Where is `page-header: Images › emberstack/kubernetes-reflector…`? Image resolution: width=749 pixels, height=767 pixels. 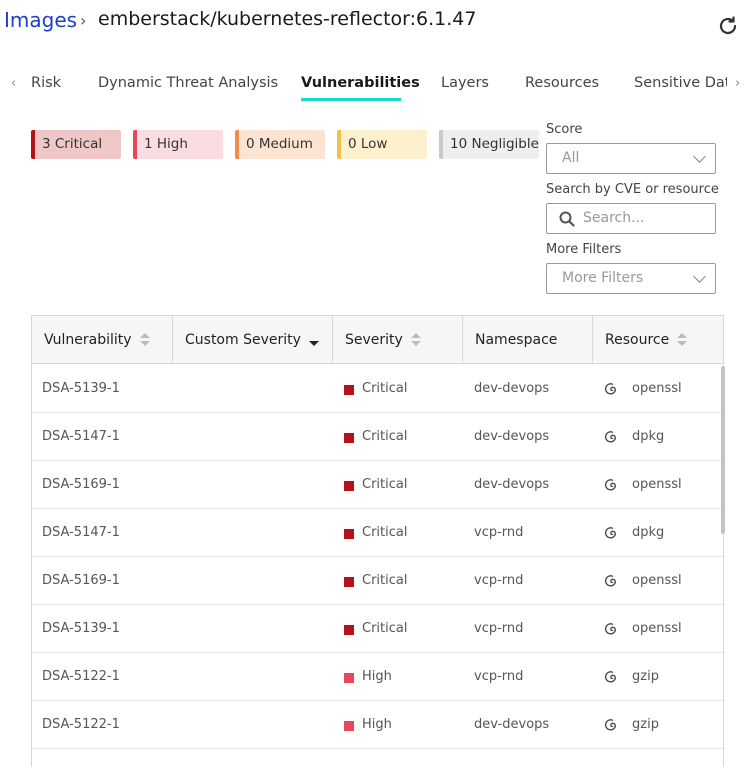 page-header: Images › emberstack/kubernetes-reflector… is located at coordinates (374, 25).